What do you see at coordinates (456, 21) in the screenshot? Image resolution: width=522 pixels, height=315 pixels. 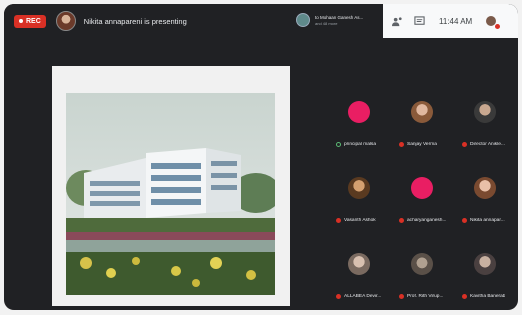 I see `clock: 11:44 AM` at bounding box center [456, 21].